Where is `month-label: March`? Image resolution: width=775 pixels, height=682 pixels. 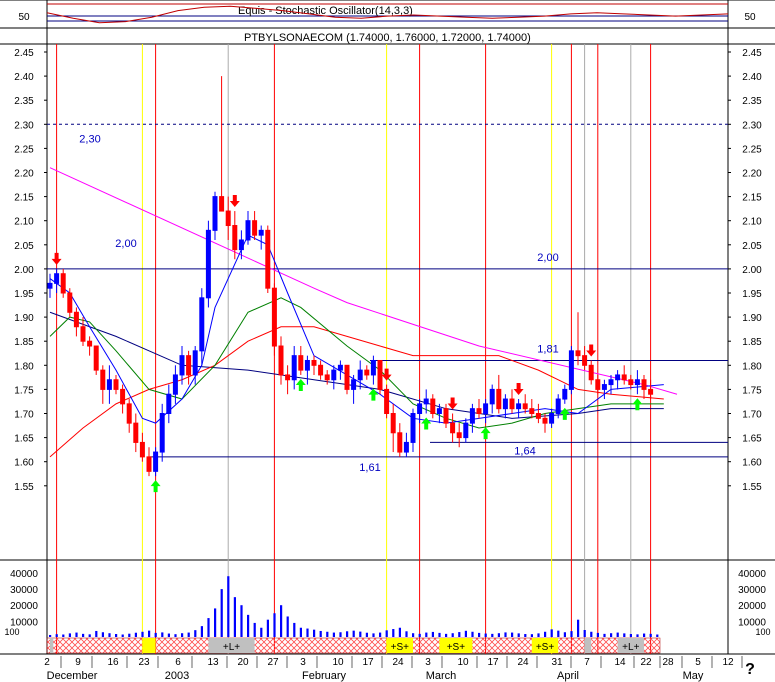
month-label: March is located at coordinates (441, 676).